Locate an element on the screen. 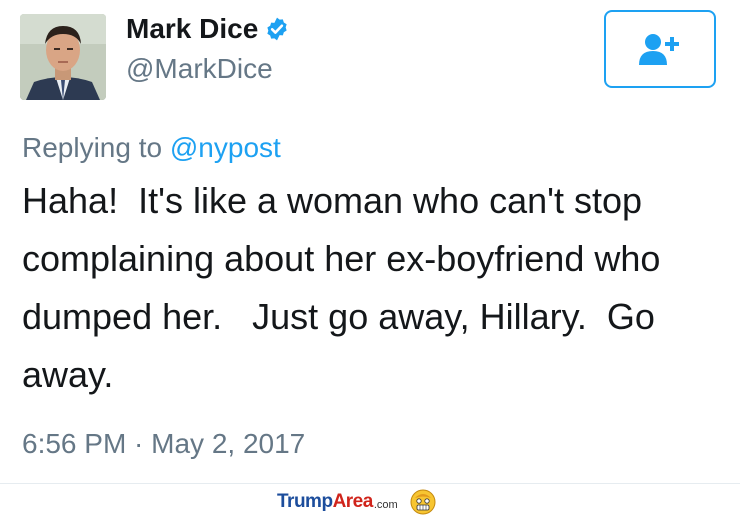 This screenshot has height=517, width=740. watermark-brand-suffix: .com is located at coordinates (385, 504).